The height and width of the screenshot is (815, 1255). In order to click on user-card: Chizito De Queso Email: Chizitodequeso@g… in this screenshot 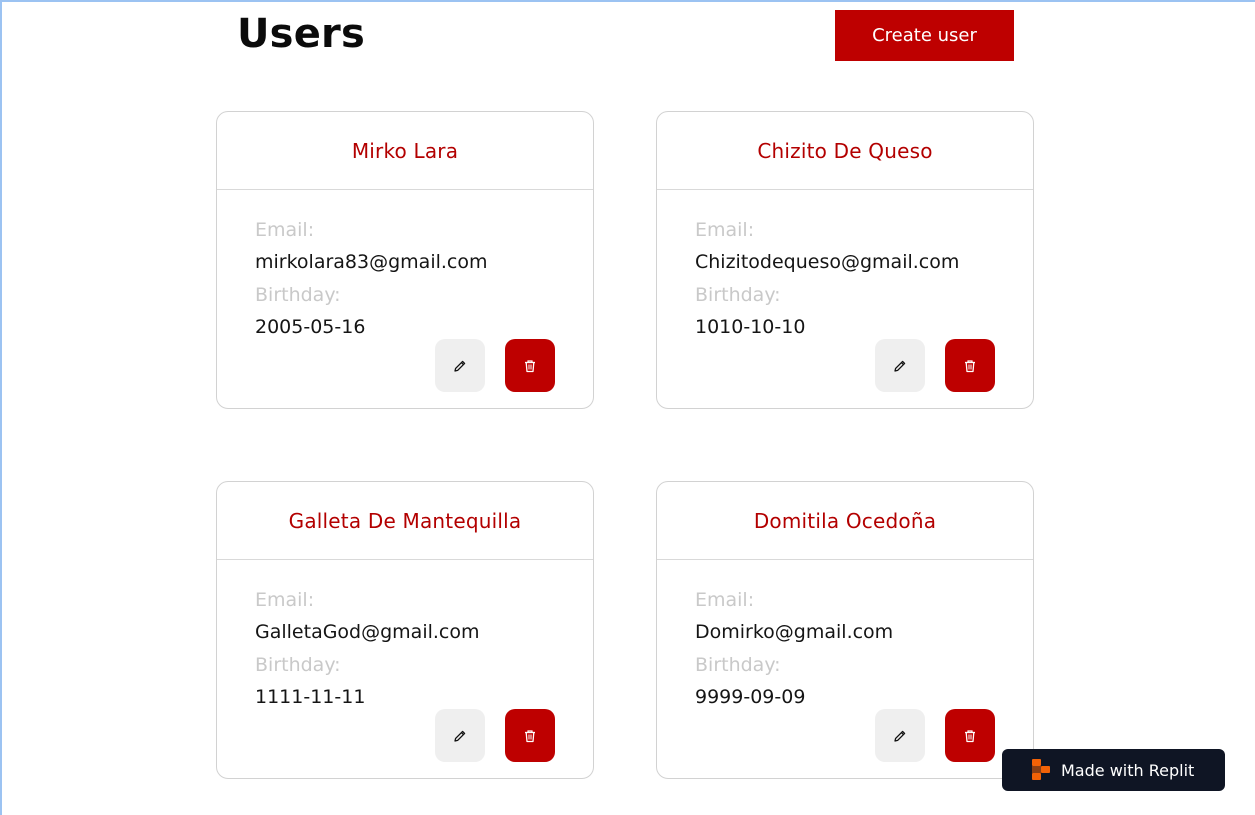, I will do `click(845, 260)`.